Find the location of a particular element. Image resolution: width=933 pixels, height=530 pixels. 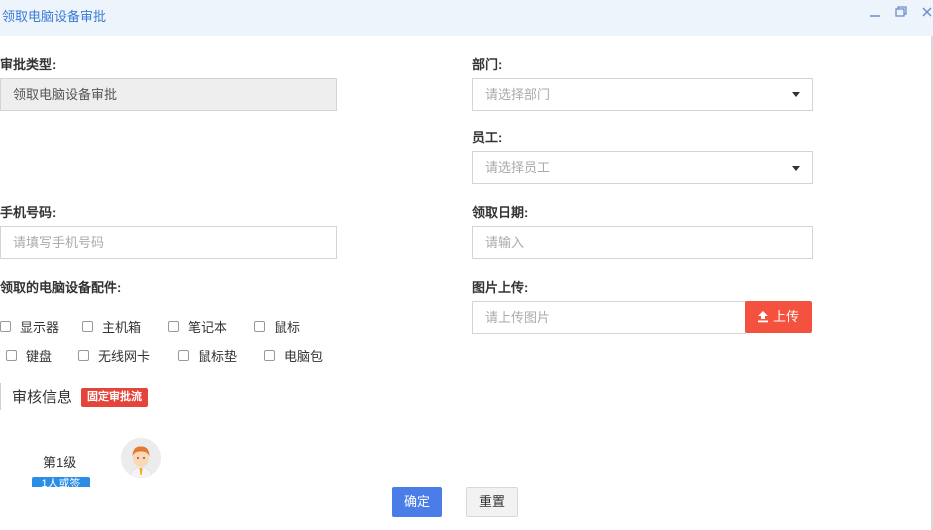

upload-button-label: 上传 is located at coordinates (786, 316).